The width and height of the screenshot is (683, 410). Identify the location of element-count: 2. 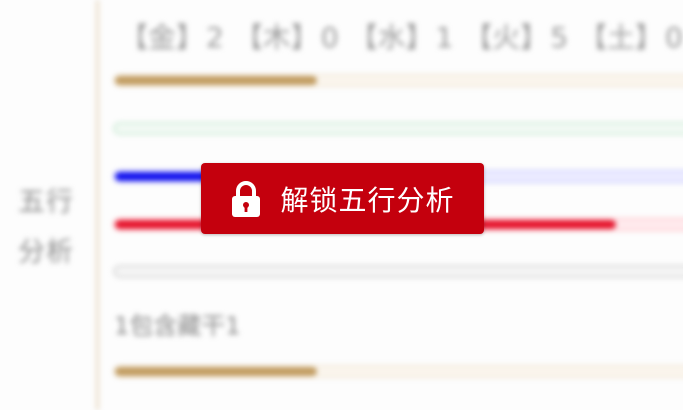
(215, 37).